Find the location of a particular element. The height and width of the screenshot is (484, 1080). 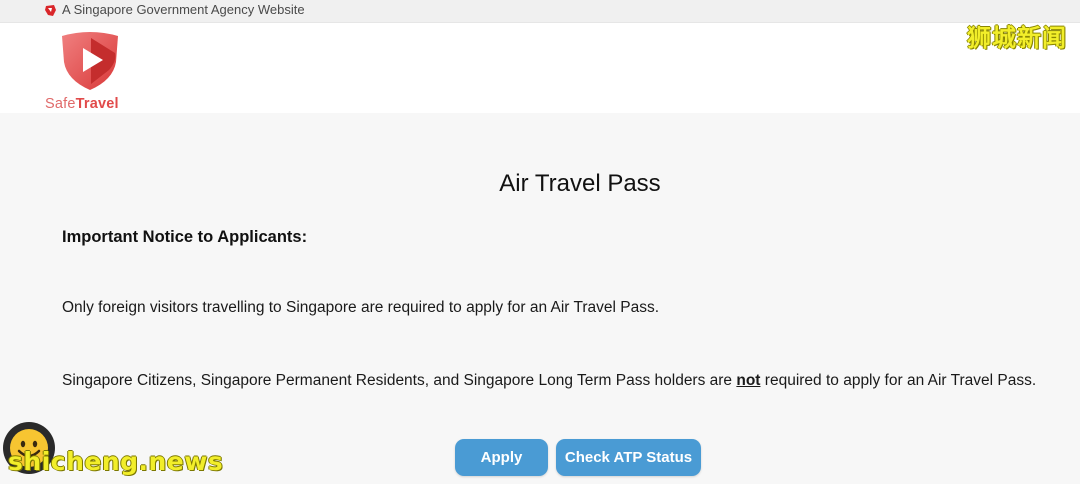

page-title: Air Travel Pass is located at coordinates (580, 183).